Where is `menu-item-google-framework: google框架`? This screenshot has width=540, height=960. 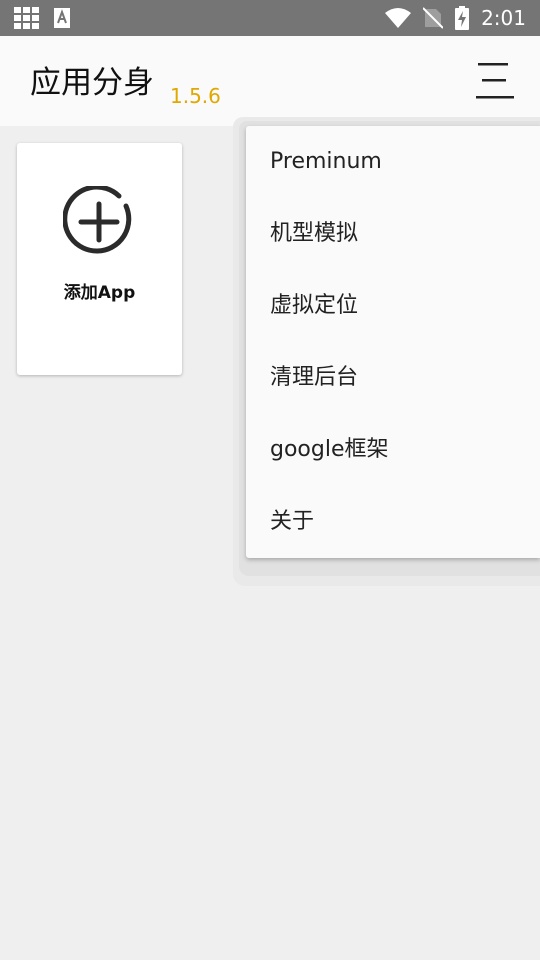
menu-item-google-framework: google框架 is located at coordinates (393, 450).